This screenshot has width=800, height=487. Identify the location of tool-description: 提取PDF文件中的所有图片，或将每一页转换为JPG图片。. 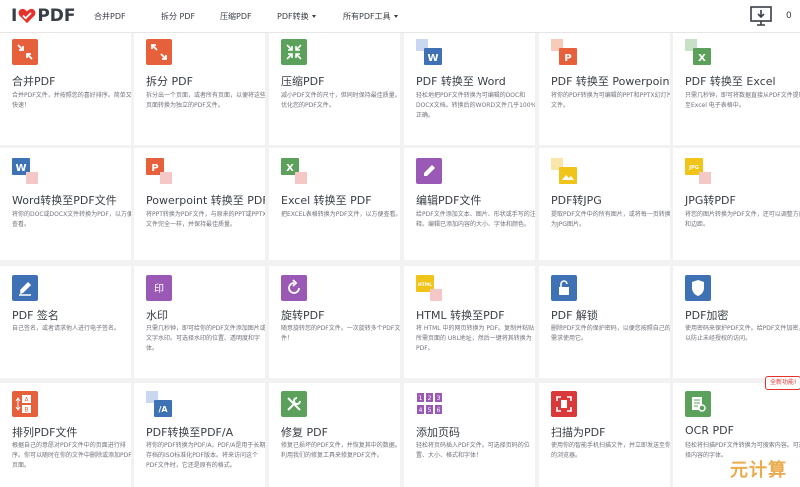
(610, 219).